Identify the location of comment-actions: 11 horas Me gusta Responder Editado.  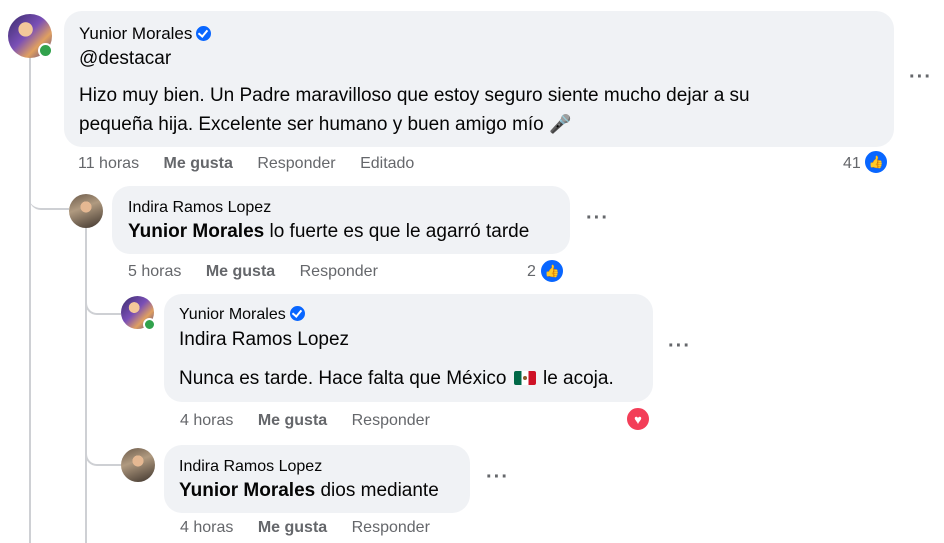
(256, 164).